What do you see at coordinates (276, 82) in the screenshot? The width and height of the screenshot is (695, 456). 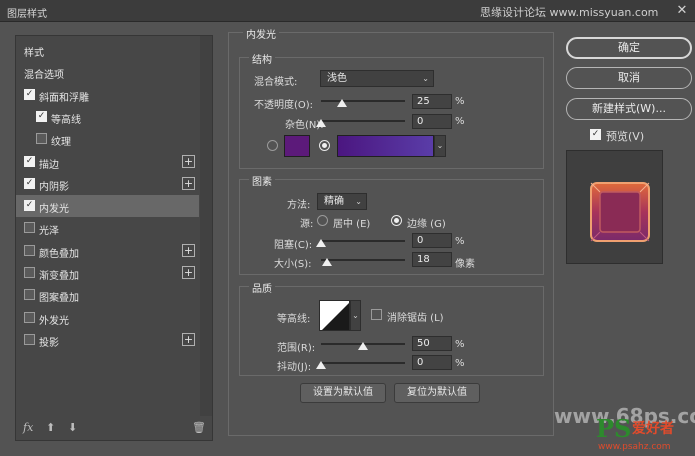 I see `blend-mode-label: 混合模式:` at bounding box center [276, 82].